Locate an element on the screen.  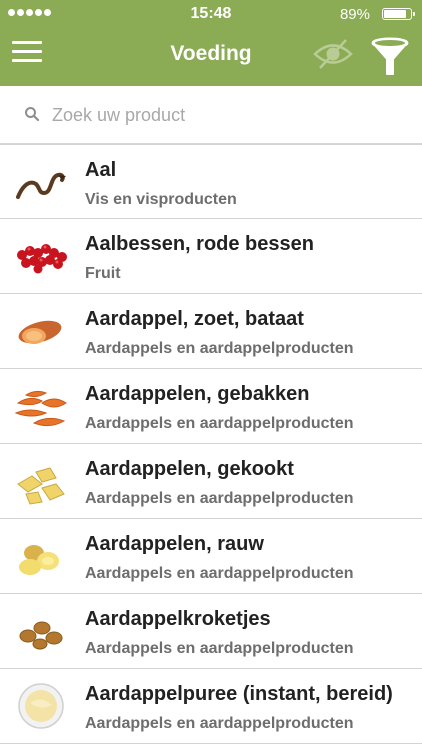
search-input is located at coordinates (227, 115).